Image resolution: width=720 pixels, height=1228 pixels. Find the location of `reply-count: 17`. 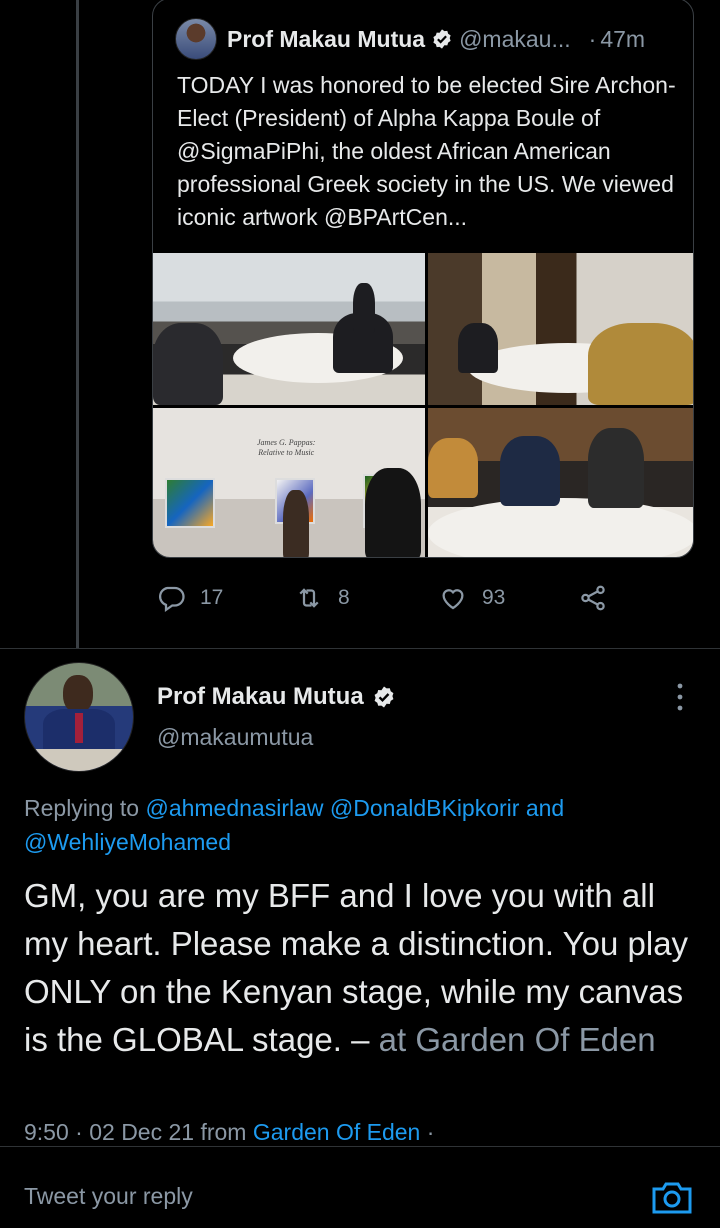

reply-count: 17 is located at coordinates (212, 597).